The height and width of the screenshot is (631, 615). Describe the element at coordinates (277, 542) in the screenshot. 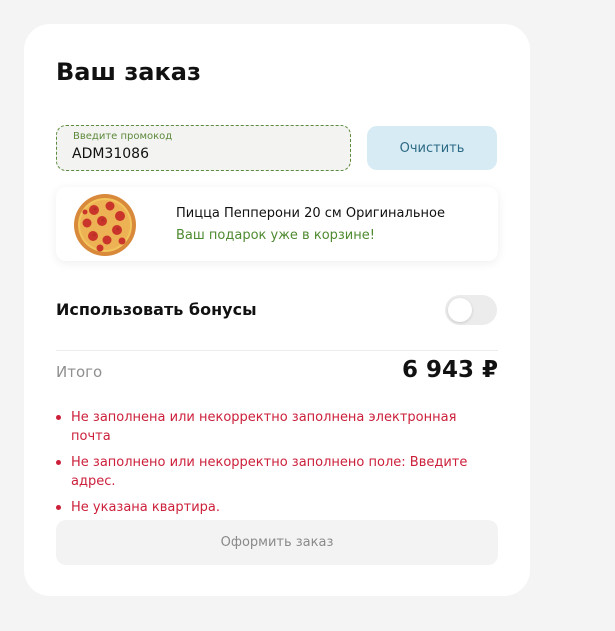

I see `place-order-button: Оформить заказ` at that location.